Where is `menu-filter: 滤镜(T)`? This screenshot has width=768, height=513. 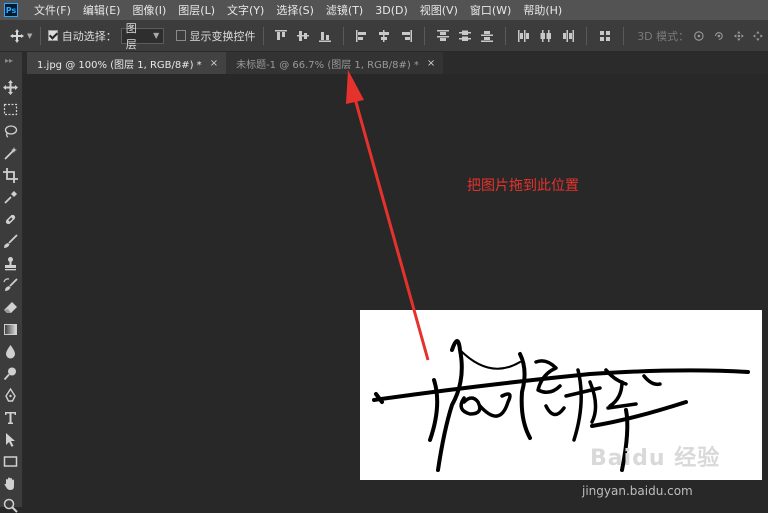
menu-filter: 滤镜(T) is located at coordinates (344, 10).